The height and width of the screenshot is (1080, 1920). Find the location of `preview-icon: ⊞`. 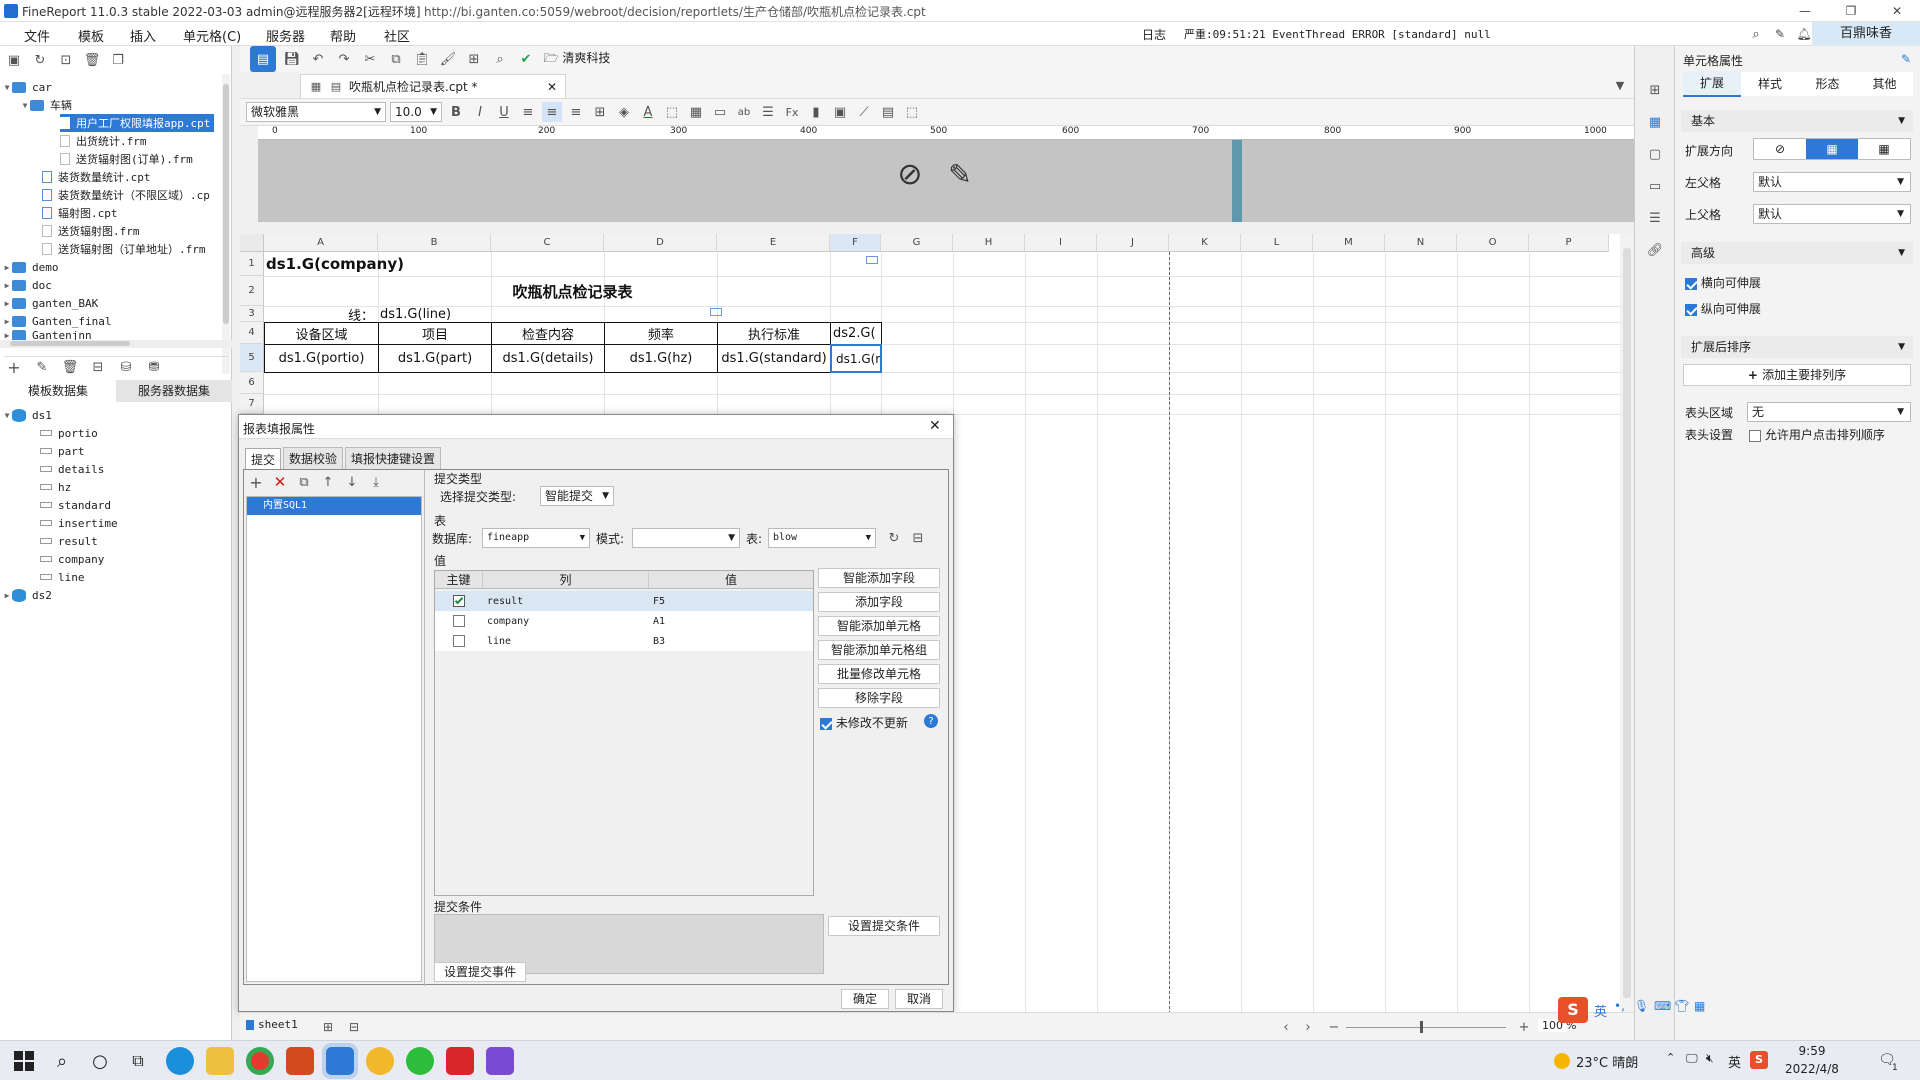

preview-icon: ⊞ is located at coordinates (474, 59).